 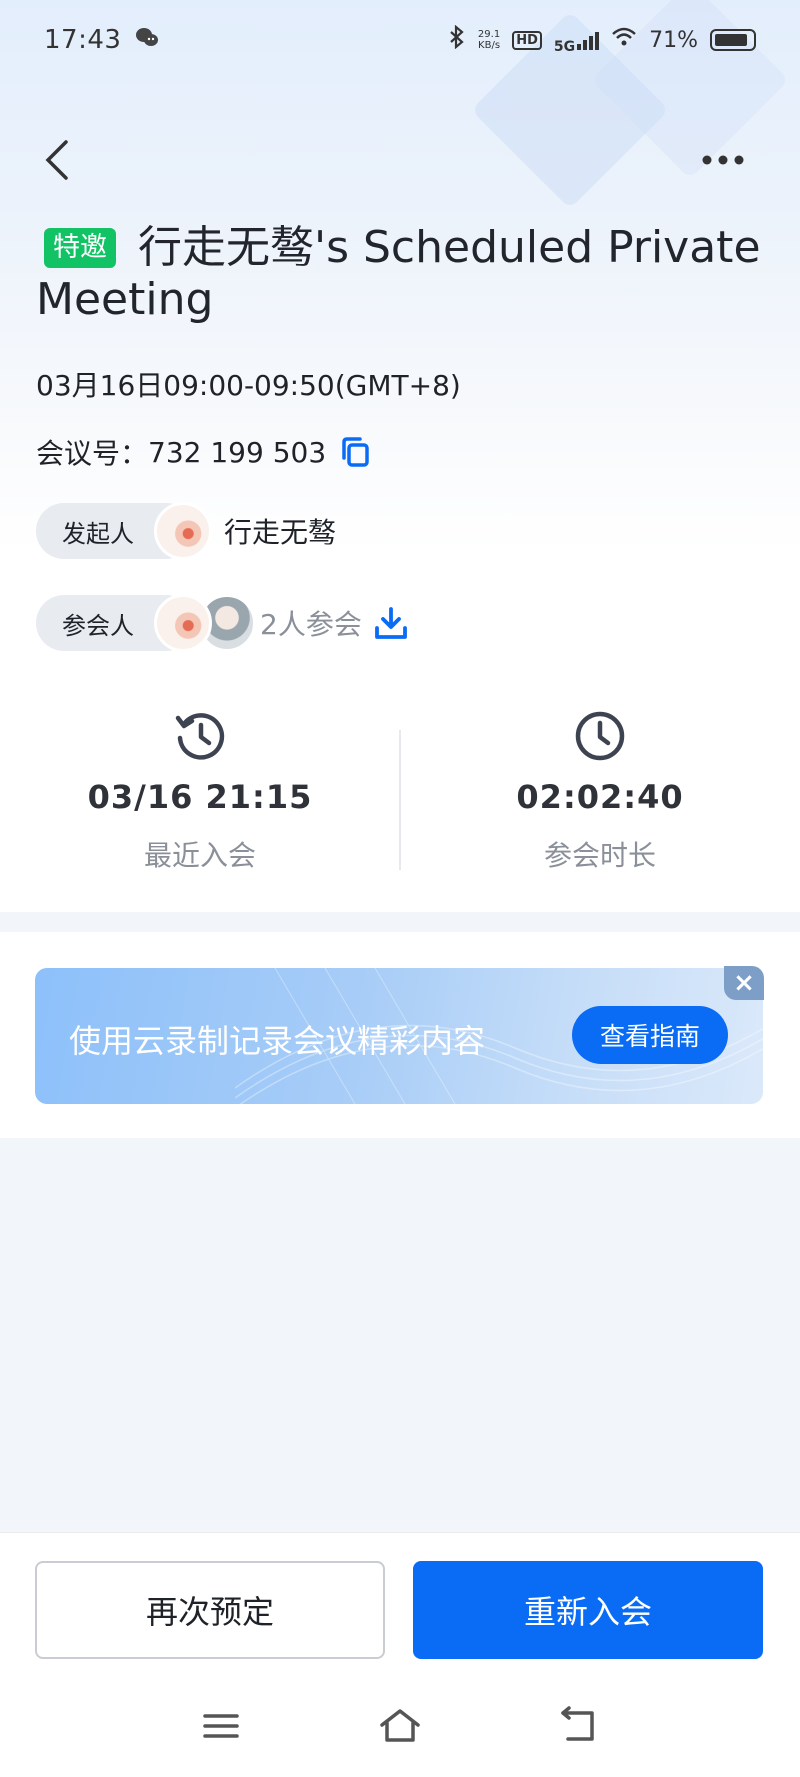 What do you see at coordinates (391, 623) in the screenshot?
I see `download-icon` at bounding box center [391, 623].